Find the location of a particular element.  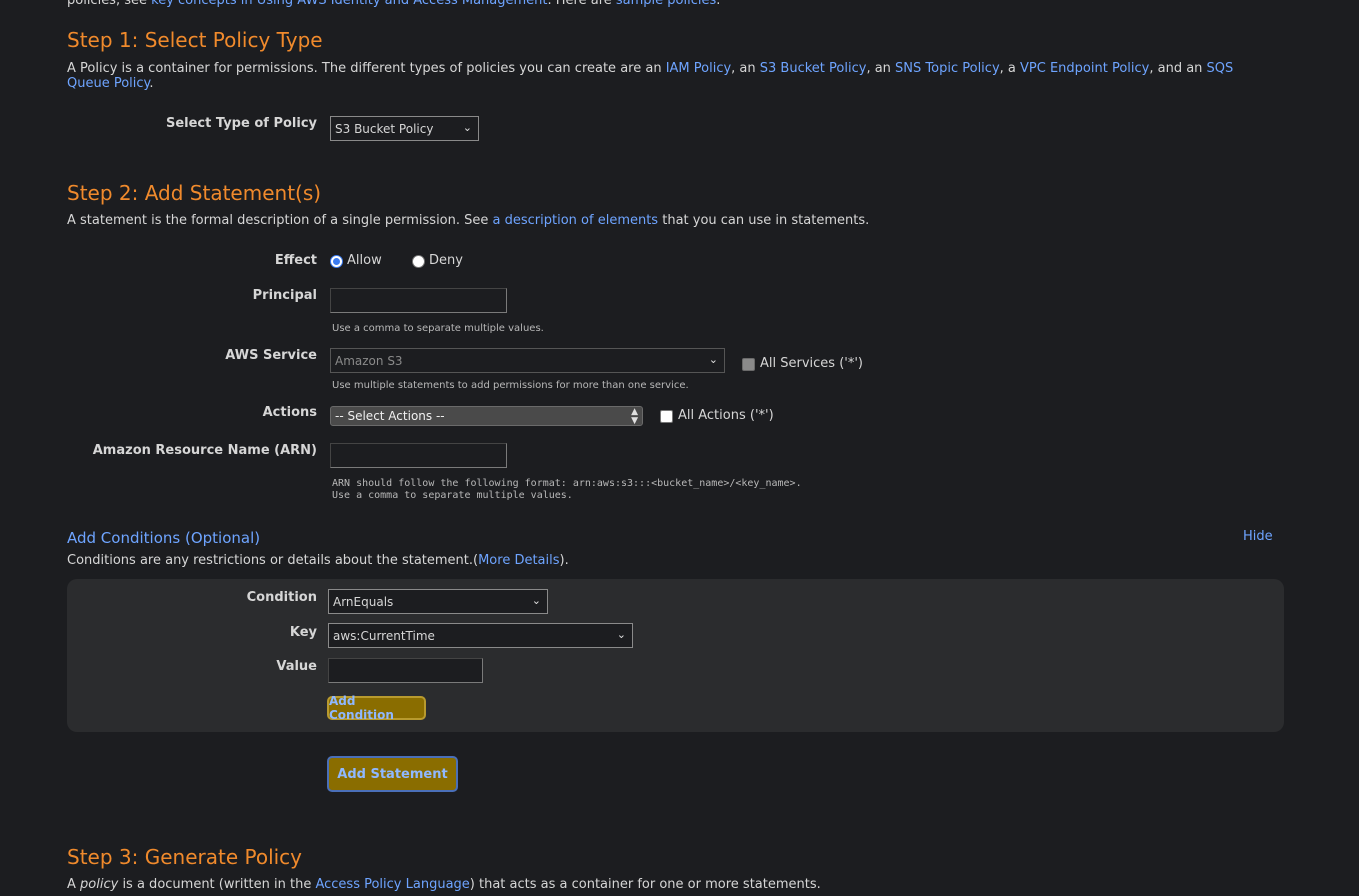

actions-select: -- Select Actions -- ▲ ▼ is located at coordinates (486, 416).